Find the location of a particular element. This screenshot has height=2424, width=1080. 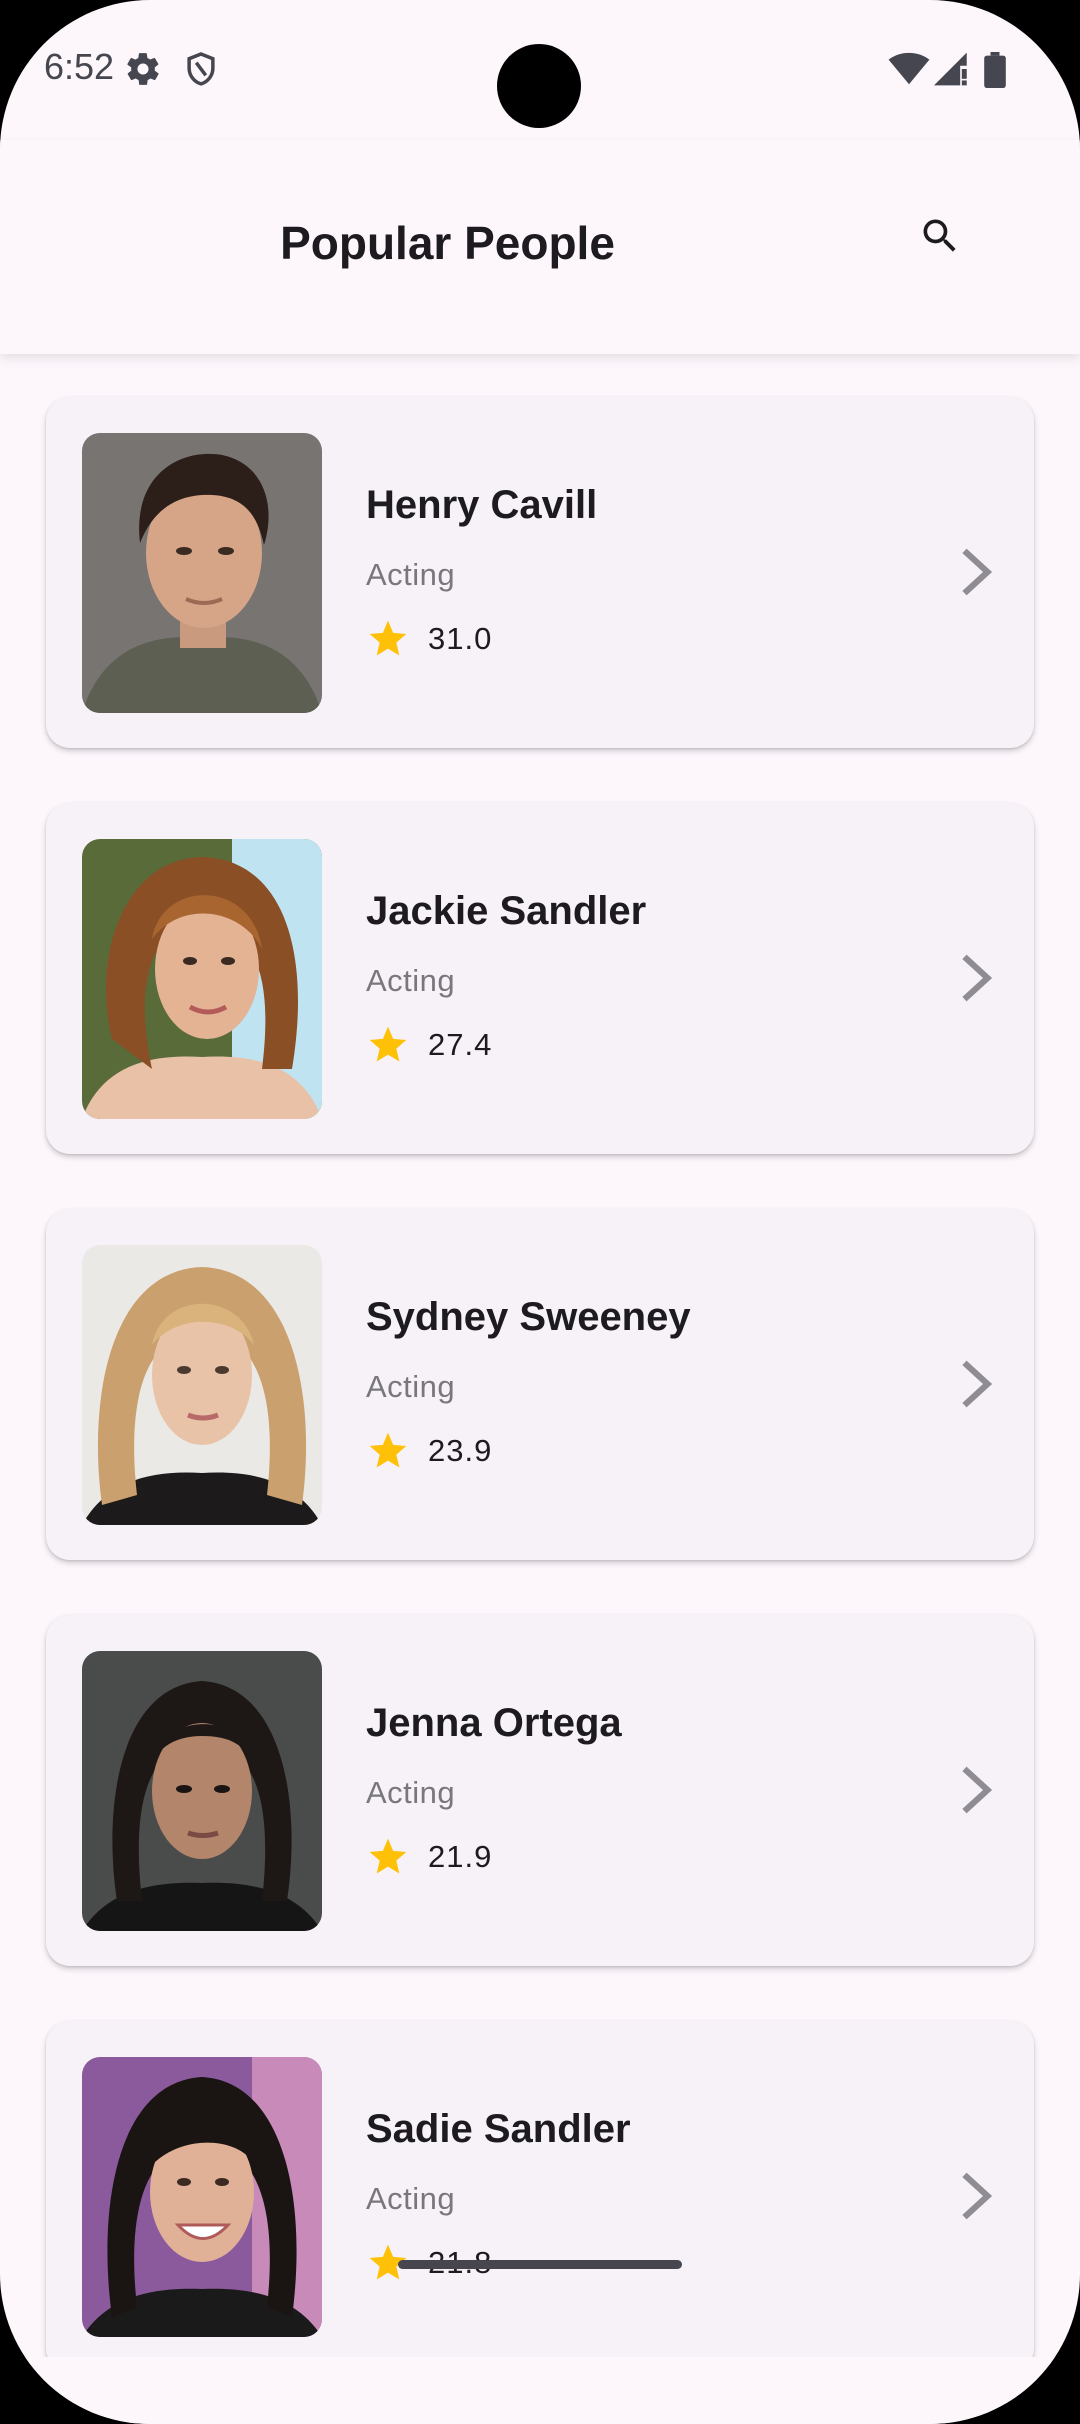

person-name: Jenna Ortega is located at coordinates (494, 1723).